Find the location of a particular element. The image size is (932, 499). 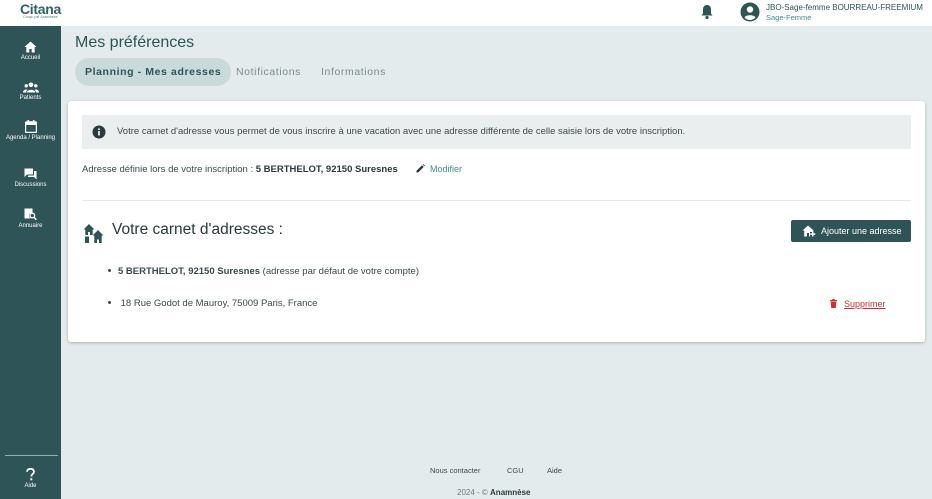

info-icon is located at coordinates (99, 132).